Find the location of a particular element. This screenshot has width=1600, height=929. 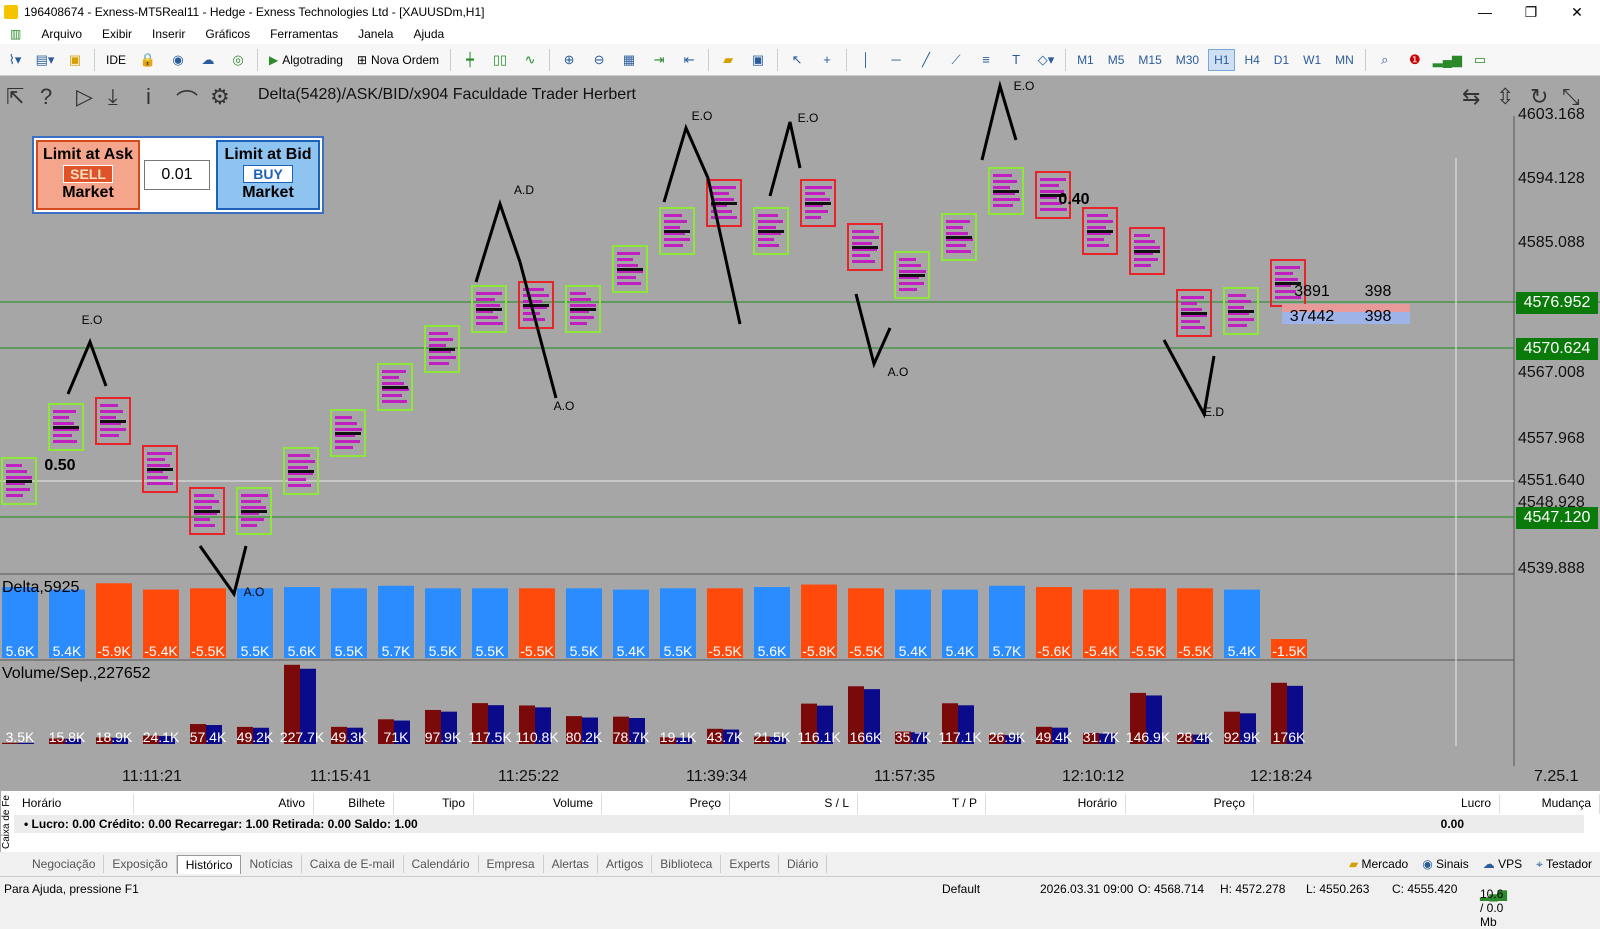

notifications-icon: ❶ is located at coordinates (1415, 60).